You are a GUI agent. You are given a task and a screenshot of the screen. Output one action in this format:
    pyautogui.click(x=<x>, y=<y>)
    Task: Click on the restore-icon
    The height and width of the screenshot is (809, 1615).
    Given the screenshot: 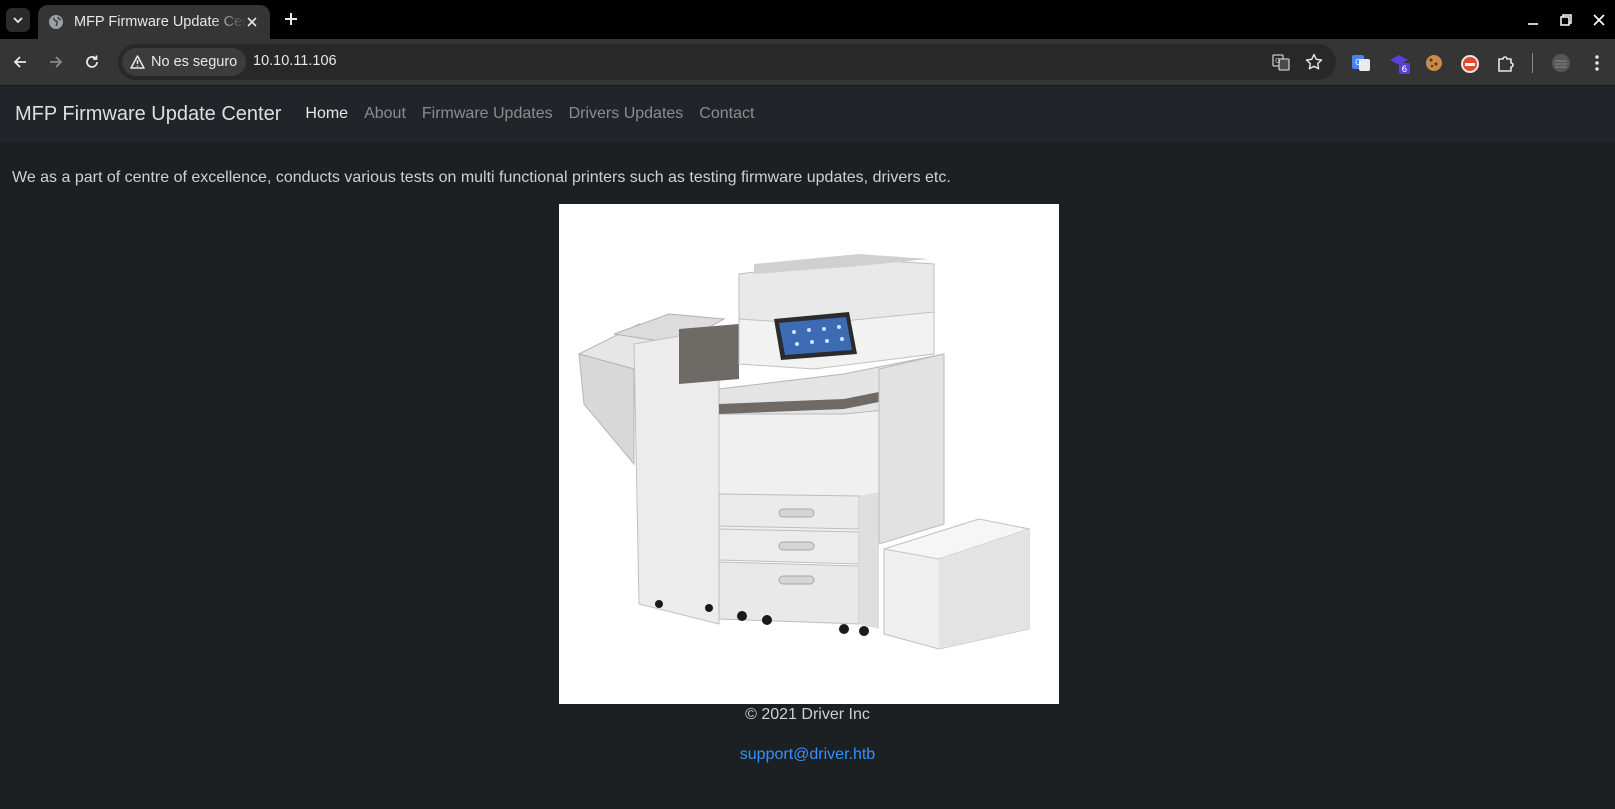 What is the action you would take?
    pyautogui.click(x=1565, y=19)
    